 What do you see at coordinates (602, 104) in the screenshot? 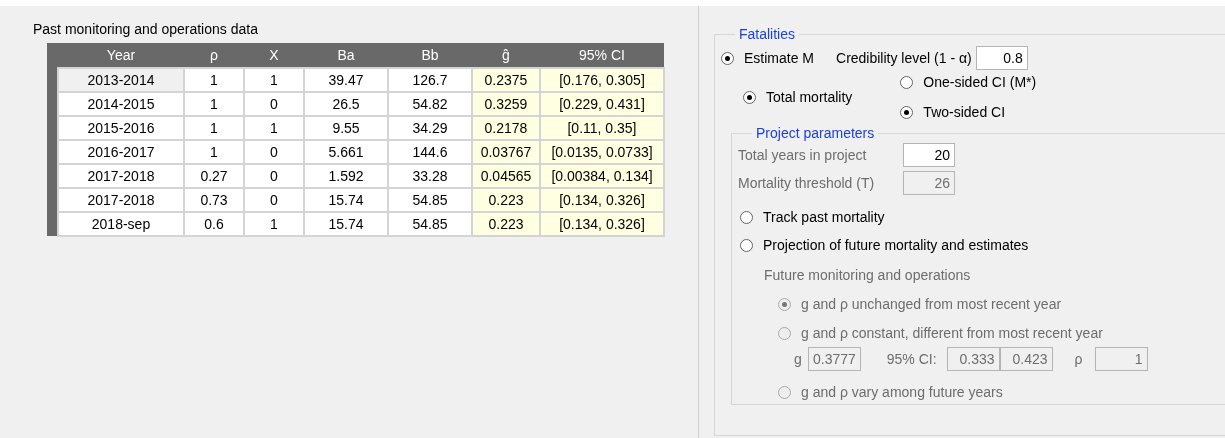
I see `table-cell: [0.229, 0.431]` at bounding box center [602, 104].